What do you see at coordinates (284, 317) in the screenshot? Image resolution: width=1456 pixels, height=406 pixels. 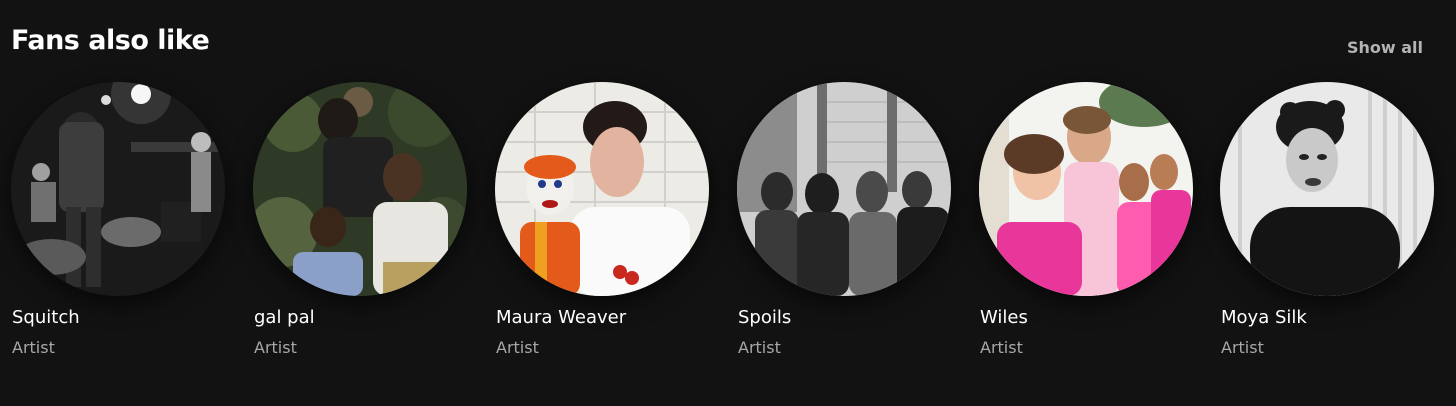 I see `artist-name: gal pal` at bounding box center [284, 317].